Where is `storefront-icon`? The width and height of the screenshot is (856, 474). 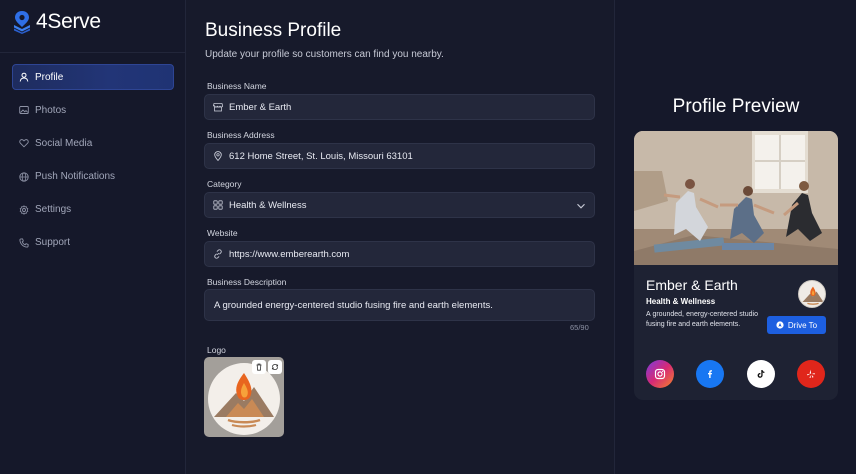 storefront-icon is located at coordinates (218, 107).